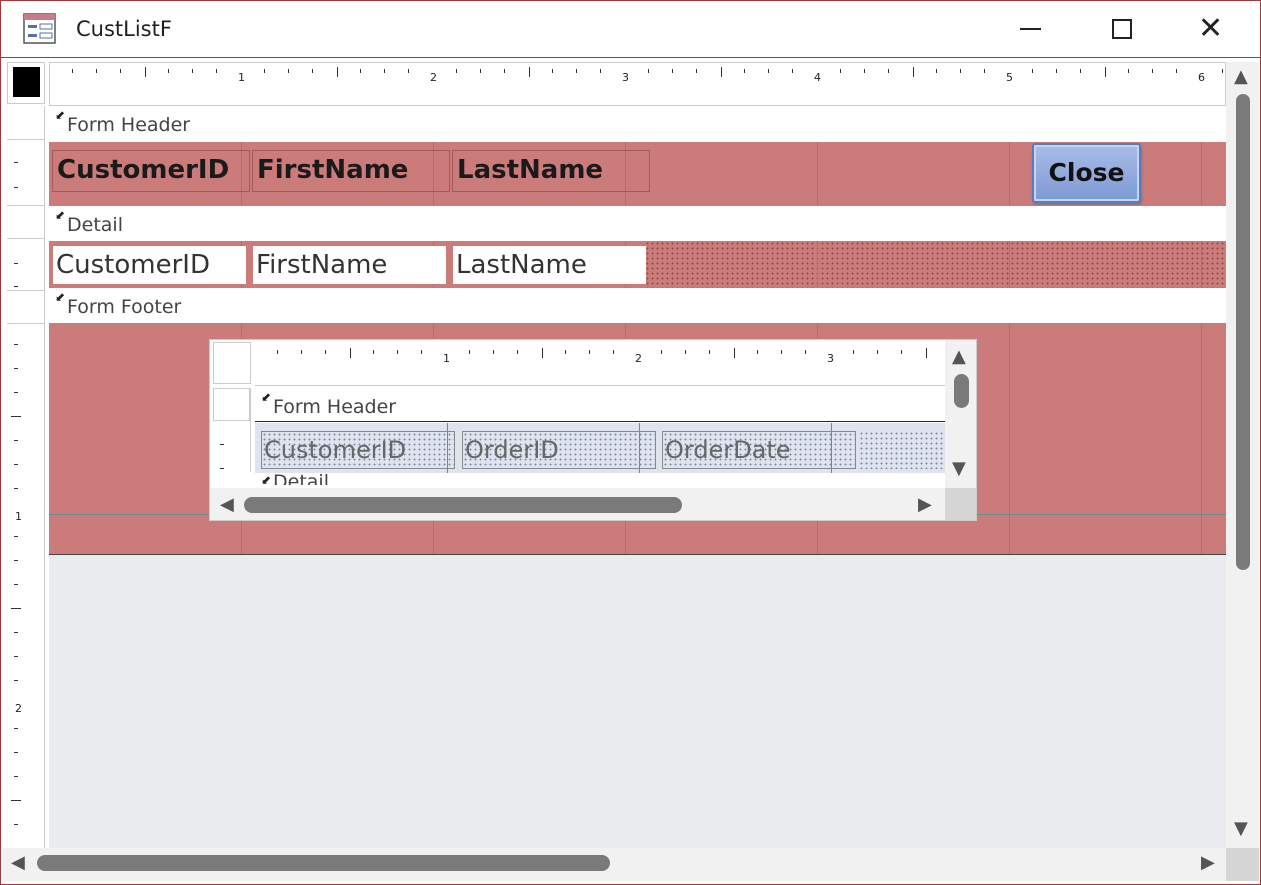  What do you see at coordinates (637, 224) in the screenshot?
I see `section-bar-detail: ⬋ Detail` at bounding box center [637, 224].